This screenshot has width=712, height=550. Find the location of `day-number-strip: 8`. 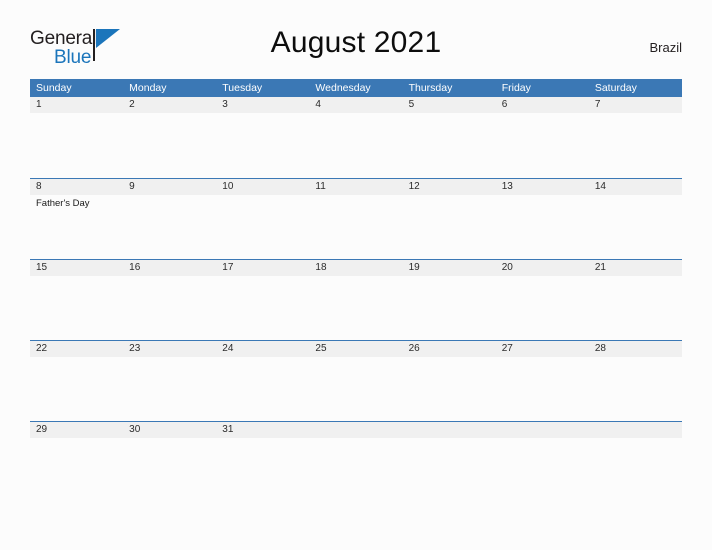

day-number-strip: 8 is located at coordinates (77, 187).